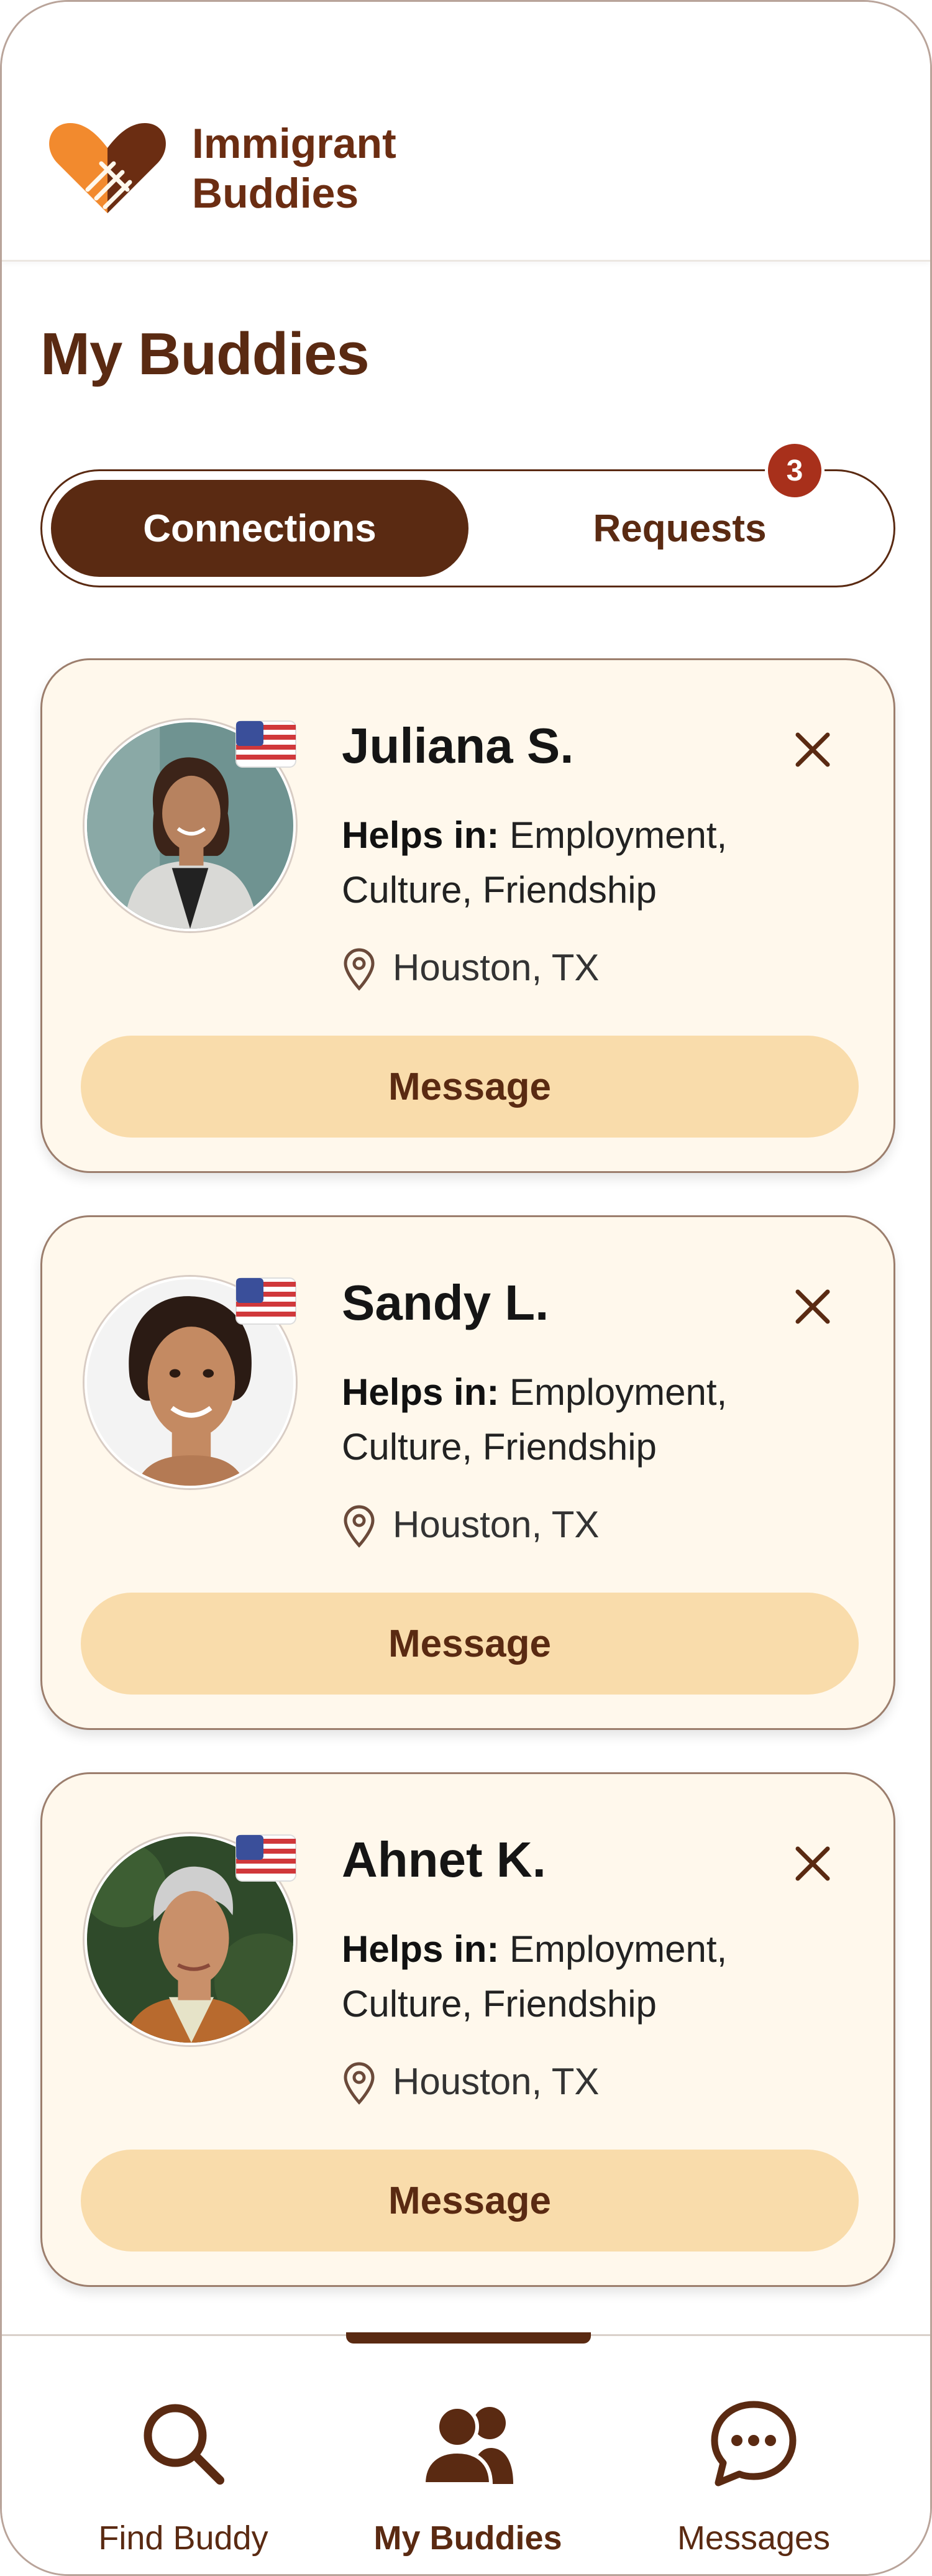 Image resolution: width=932 pixels, height=2576 pixels. What do you see at coordinates (294, 143) in the screenshot?
I see `app-name-line1: Immigrant` at bounding box center [294, 143].